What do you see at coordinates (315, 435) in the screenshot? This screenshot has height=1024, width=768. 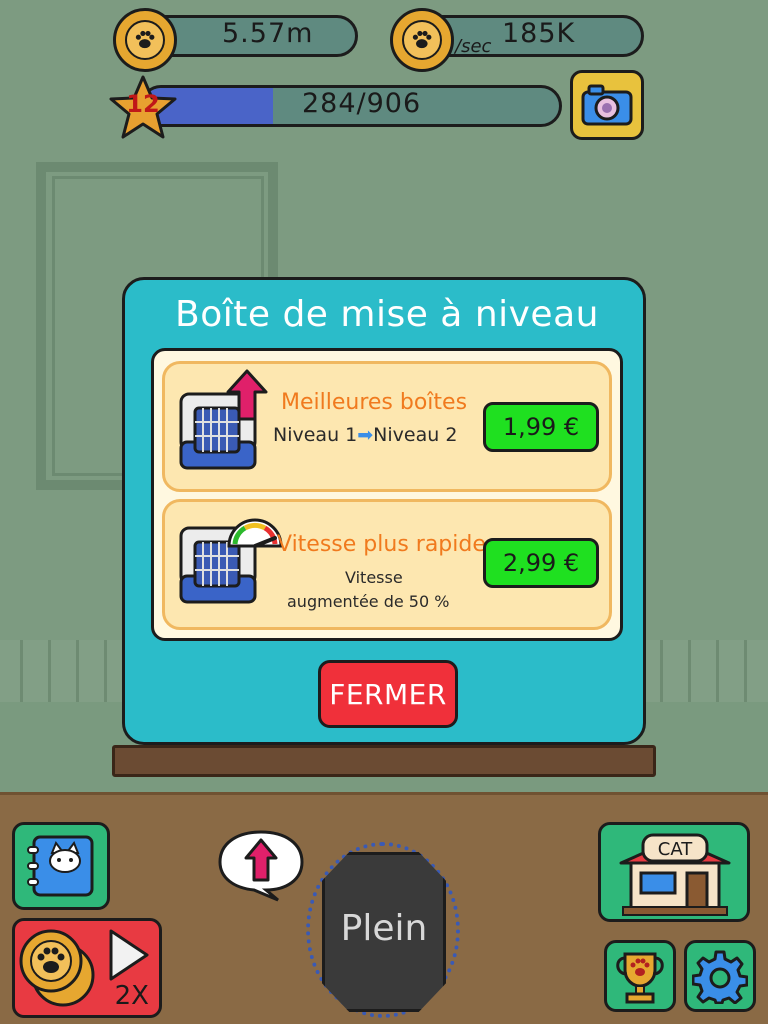 I see `level-from: Niveau 1` at bounding box center [315, 435].